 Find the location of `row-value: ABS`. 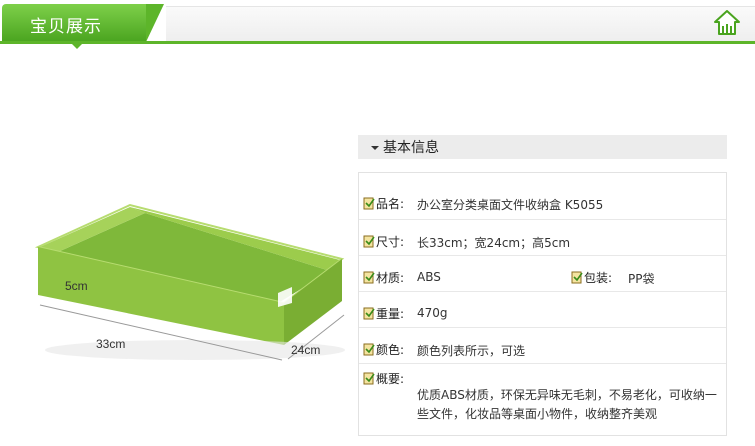

row-value: ABS is located at coordinates (429, 277).